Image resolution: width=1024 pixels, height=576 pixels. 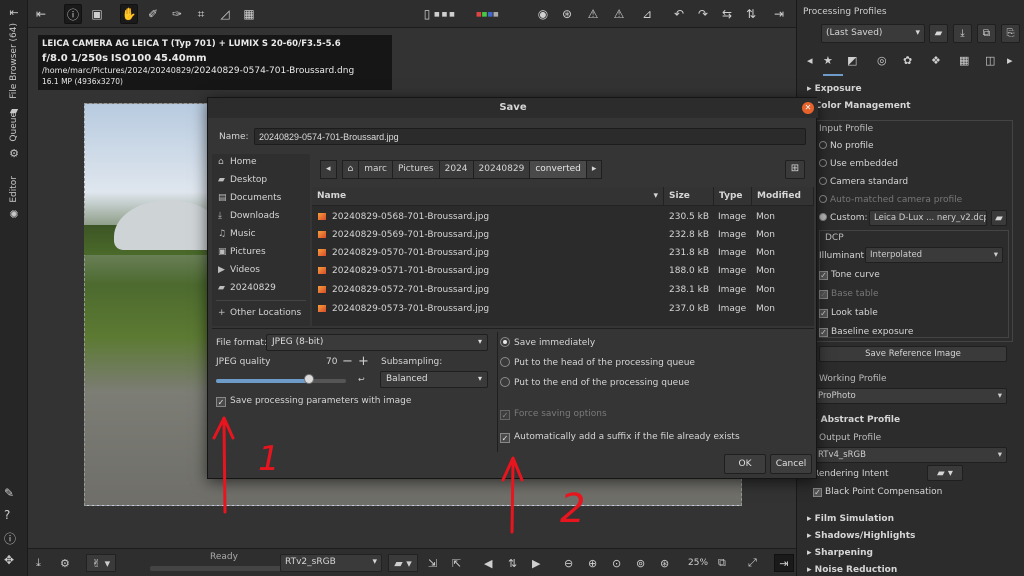 I want to click on collapse-left-icon: ⇤, so click(x=41, y=14).